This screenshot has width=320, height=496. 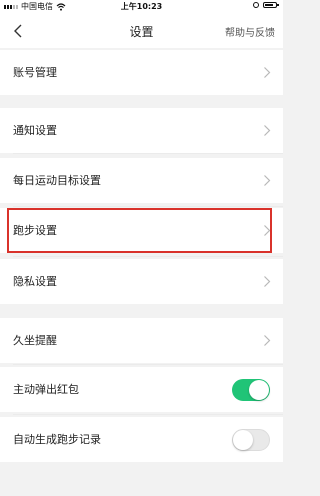 What do you see at coordinates (141, 230) in the screenshot?
I see `setting-row-running: 跑步设置` at bounding box center [141, 230].